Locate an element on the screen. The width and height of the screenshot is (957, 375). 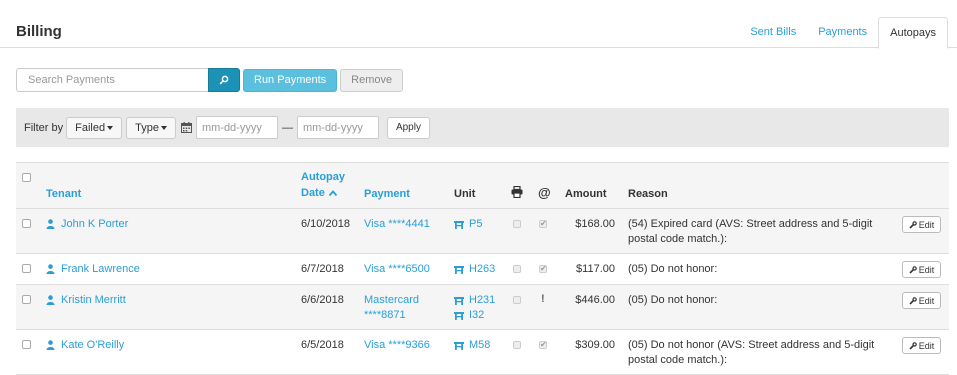
column-amount: Amount is located at coordinates (586, 194).